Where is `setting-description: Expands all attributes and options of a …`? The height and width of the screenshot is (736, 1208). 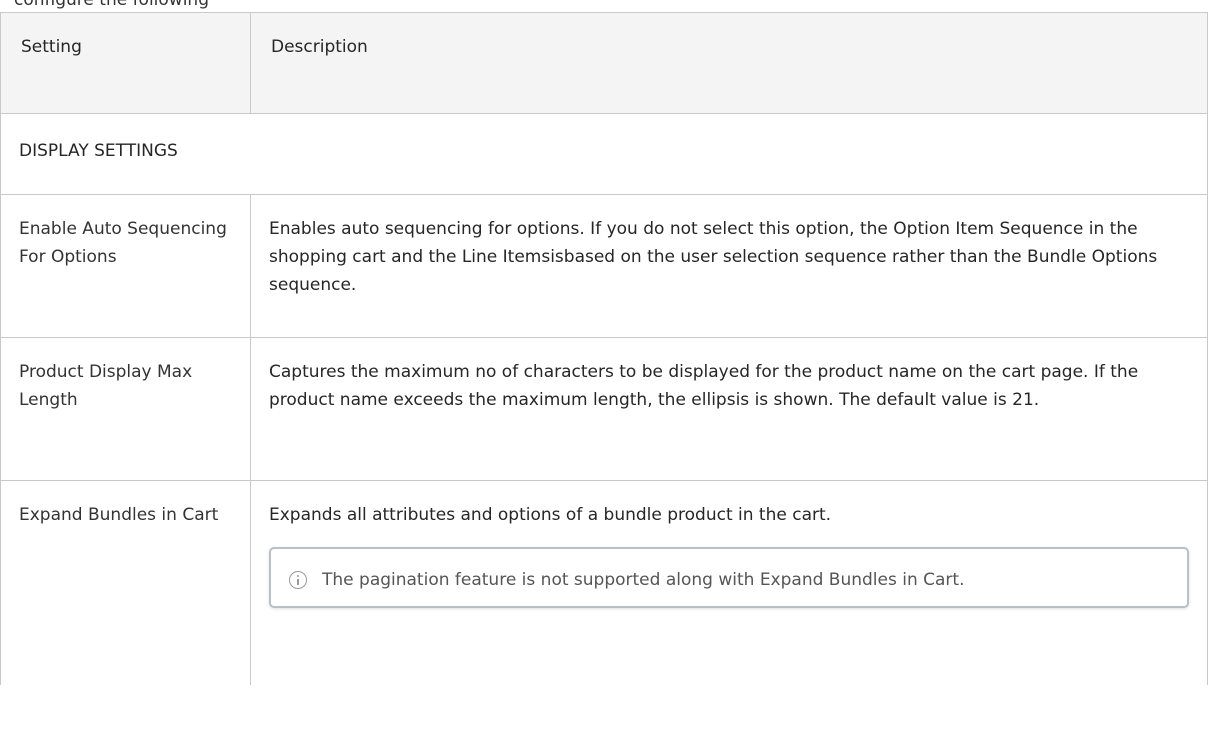 setting-description: Expands all attributes and options of a … is located at coordinates (550, 515).